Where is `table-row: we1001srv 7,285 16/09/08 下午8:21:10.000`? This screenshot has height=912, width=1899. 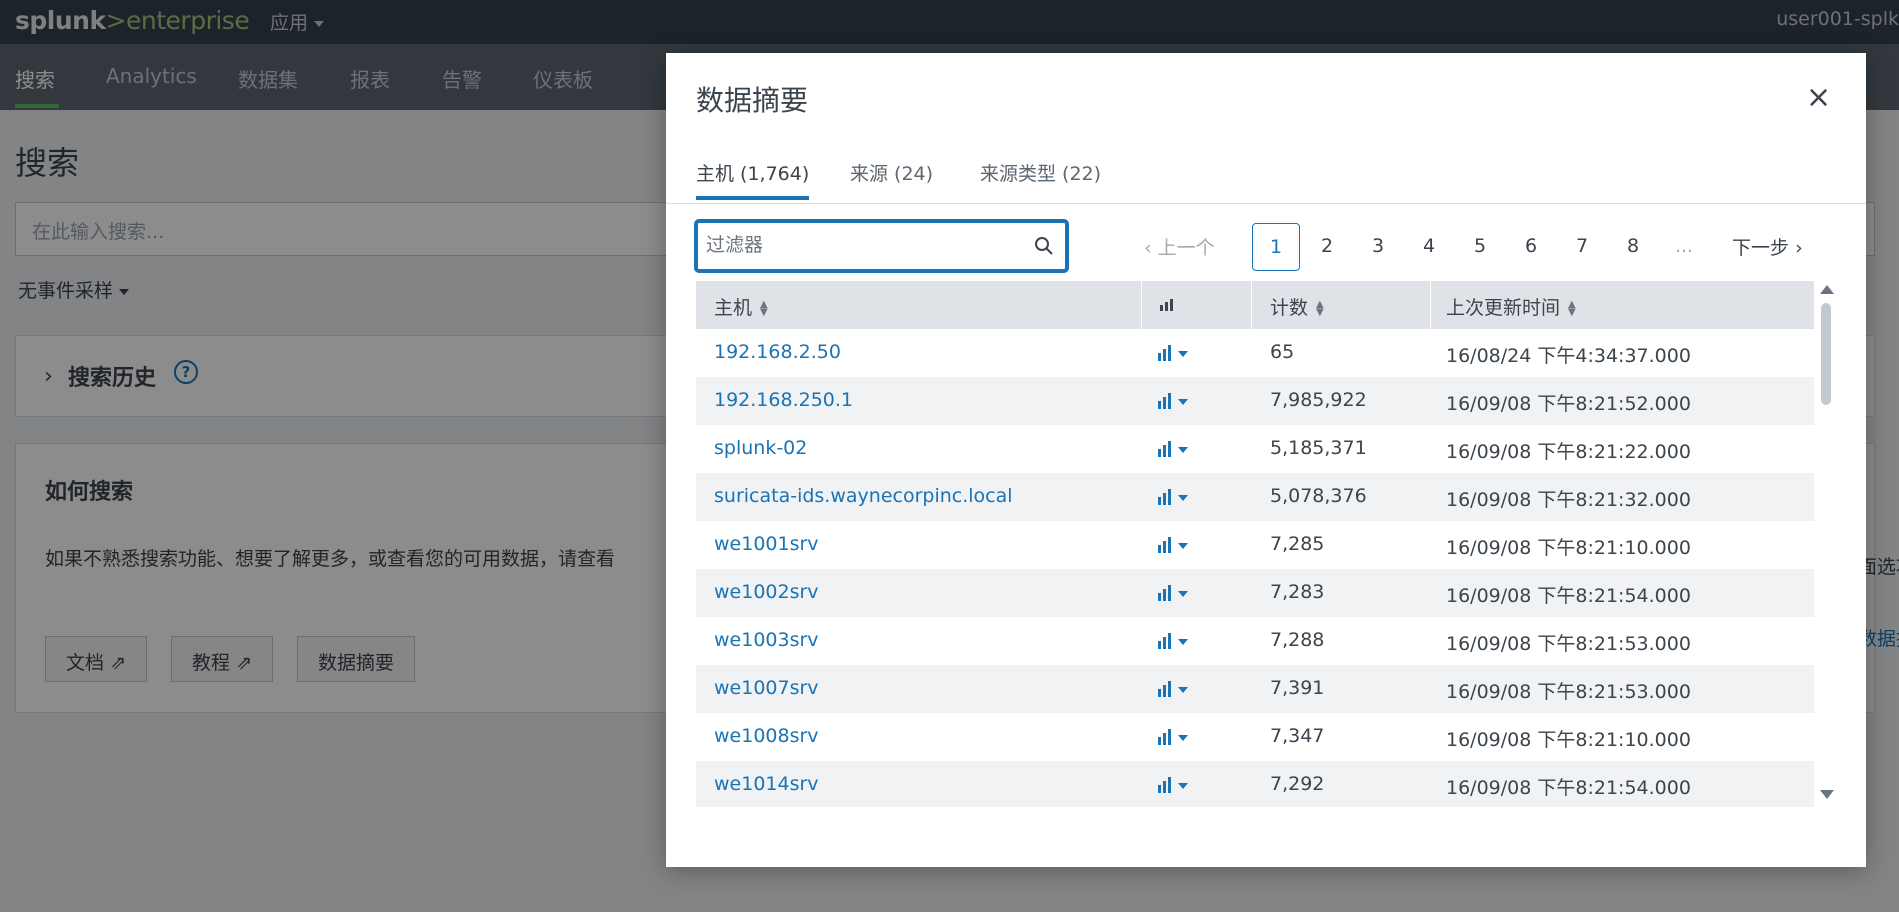
table-row: we1001srv 7,285 16/09/08 下午8:21:10.000 is located at coordinates (1255, 545).